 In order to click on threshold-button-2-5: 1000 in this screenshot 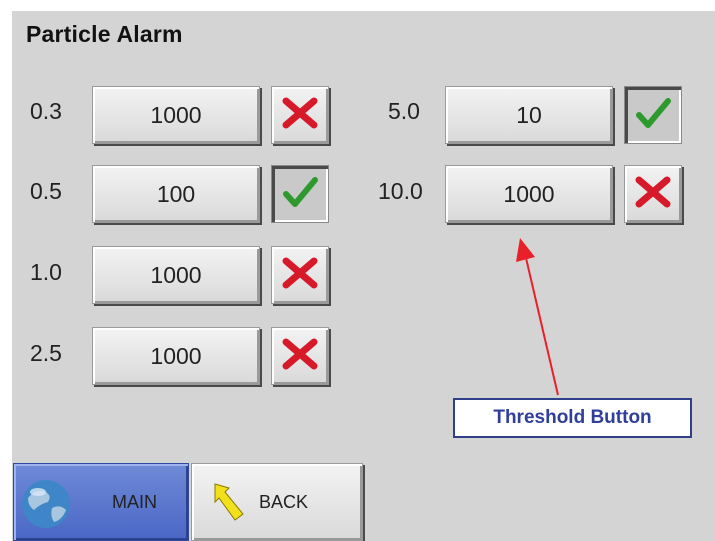, I will do `click(176, 356)`.